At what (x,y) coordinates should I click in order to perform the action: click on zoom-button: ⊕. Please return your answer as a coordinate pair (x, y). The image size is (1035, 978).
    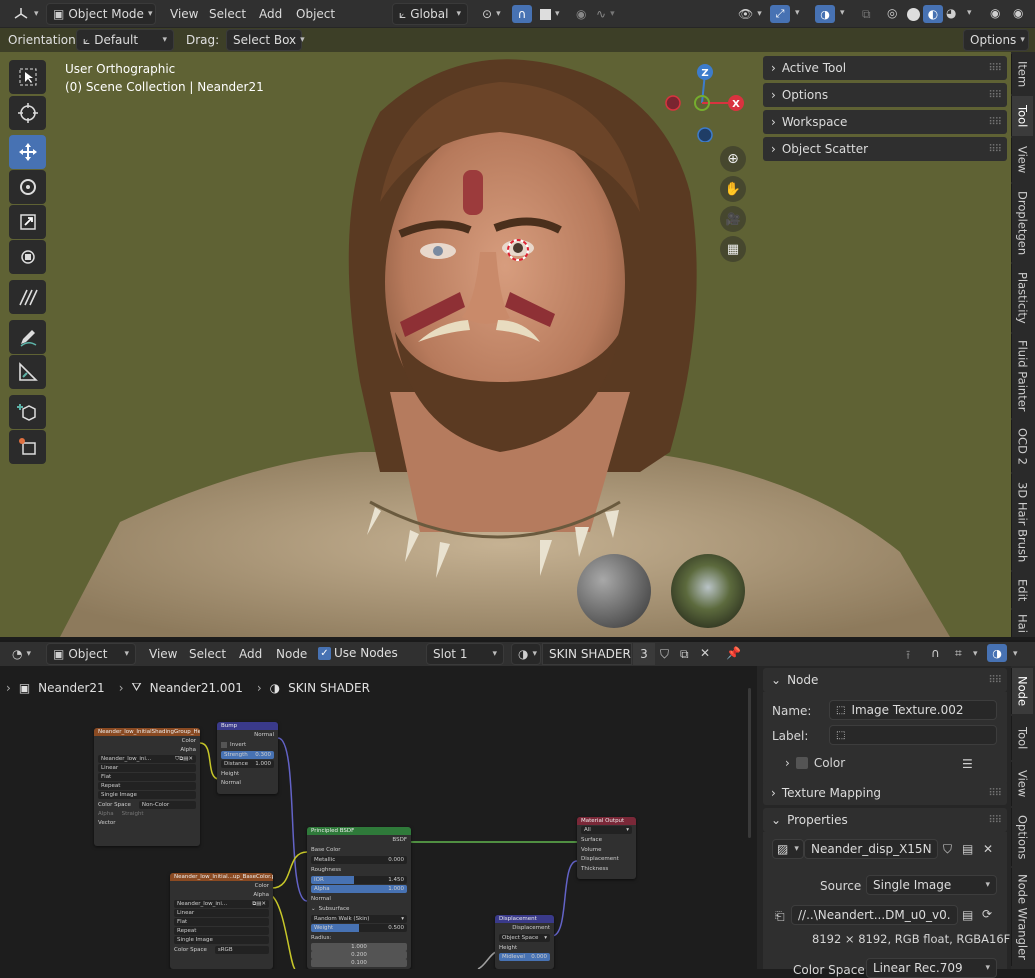
    Looking at the image, I should click on (733, 159).